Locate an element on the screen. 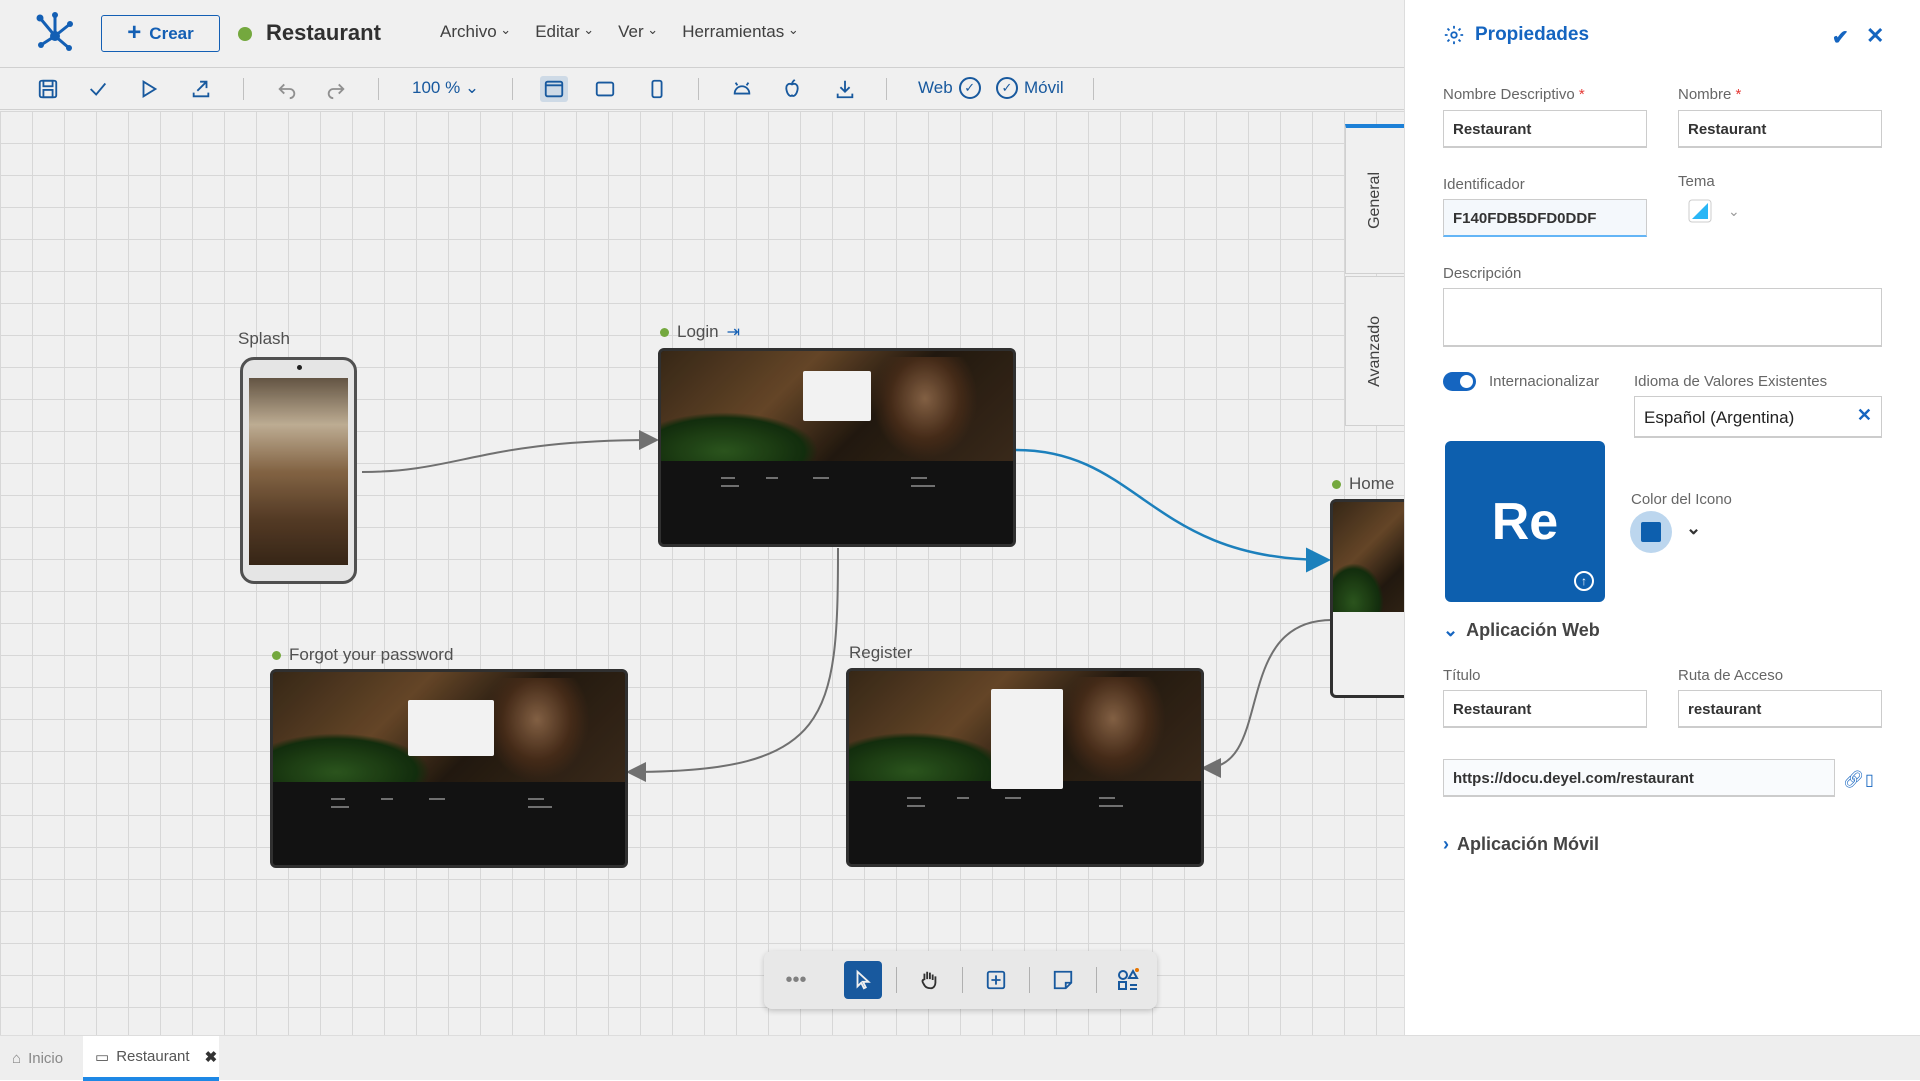  apple-icon is located at coordinates (792, 89).